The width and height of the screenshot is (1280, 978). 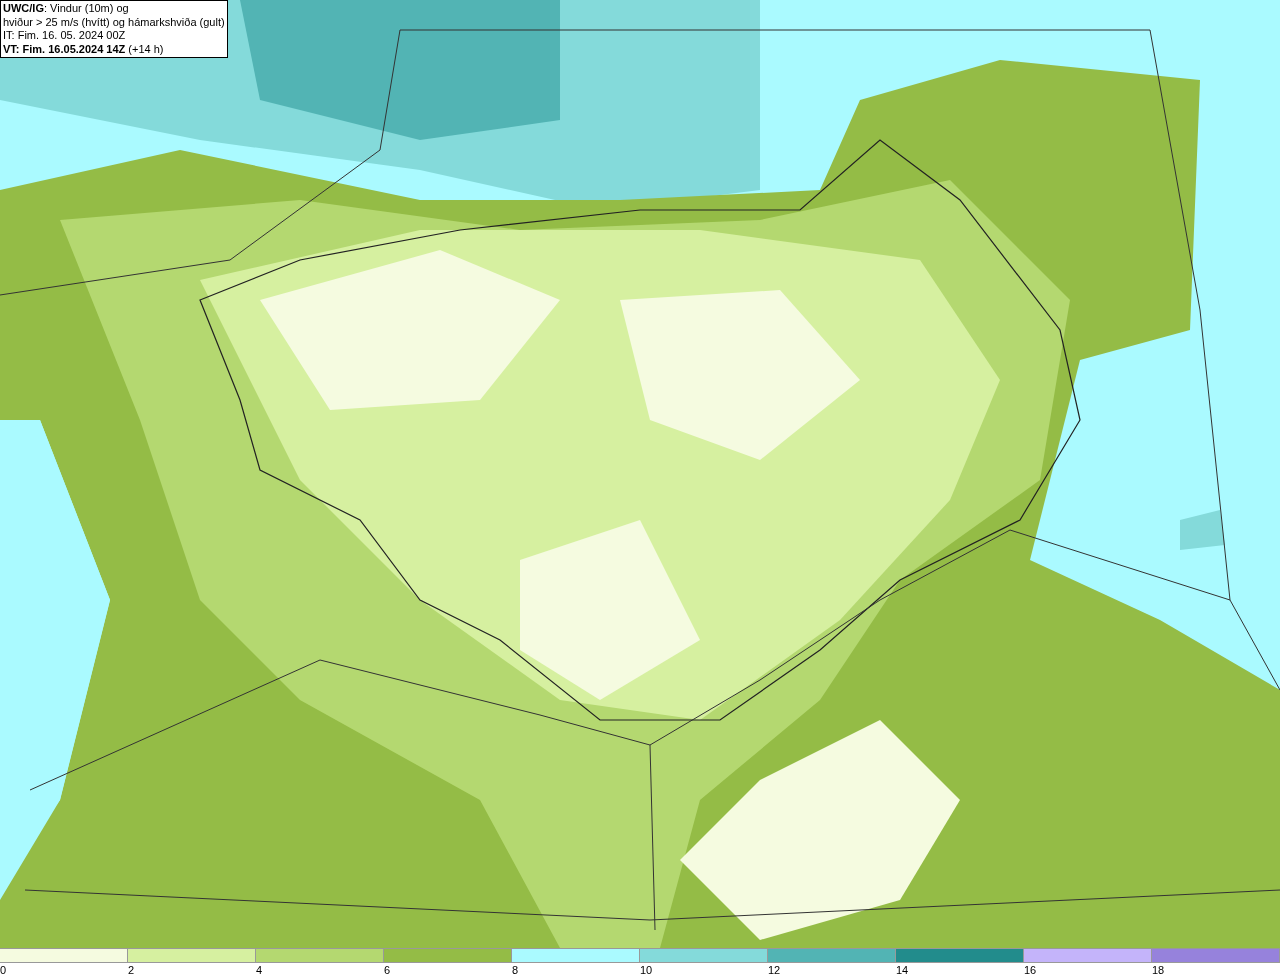 I want to click on legend-label: 0, so click(x=3, y=970).